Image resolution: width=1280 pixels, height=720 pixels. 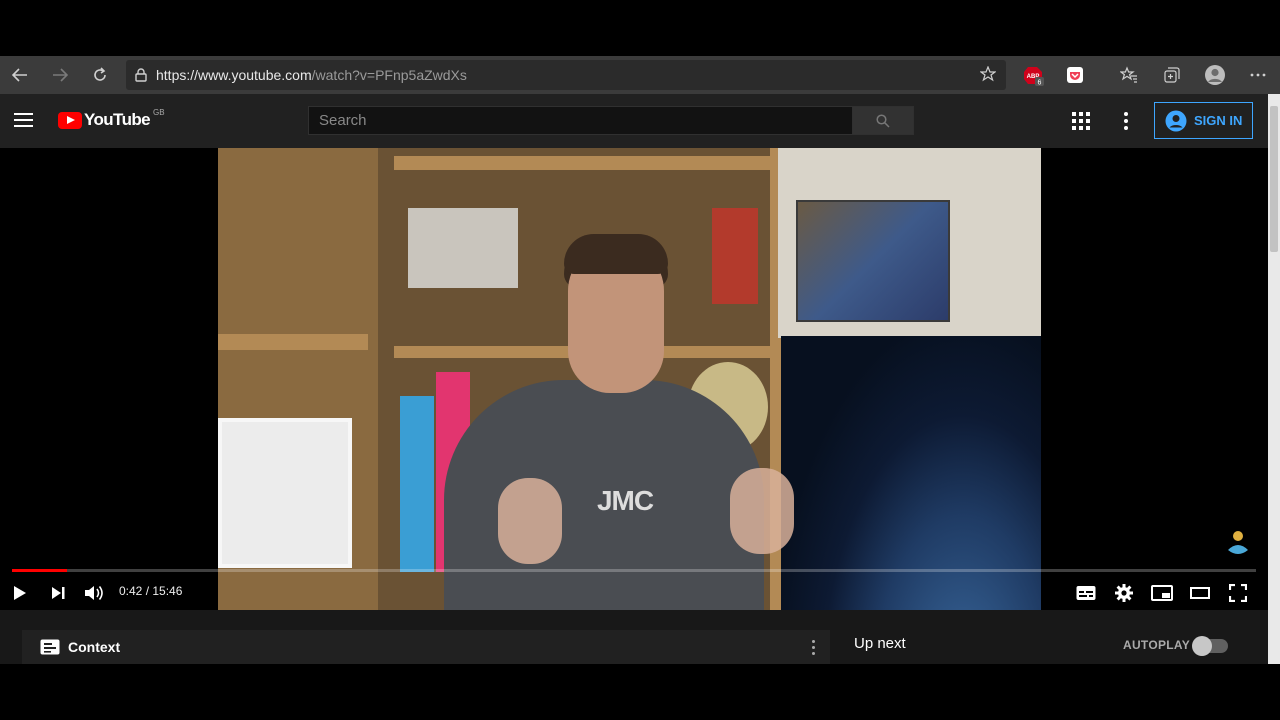 I want to click on refresh-icon, so click(x=100, y=75).